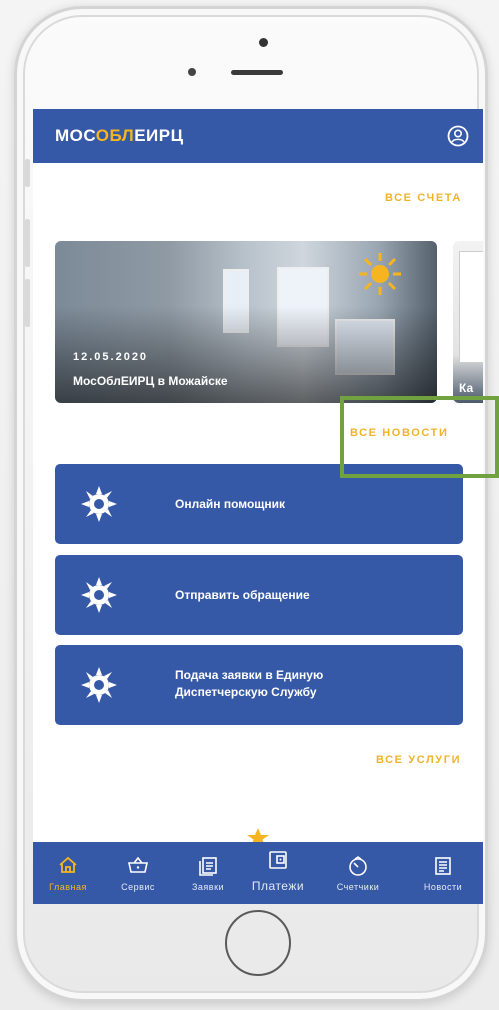 The height and width of the screenshot is (1010, 499). What do you see at coordinates (258, 136) in the screenshot?
I see `app-header: МОСОБЛЕИРЦ` at bounding box center [258, 136].